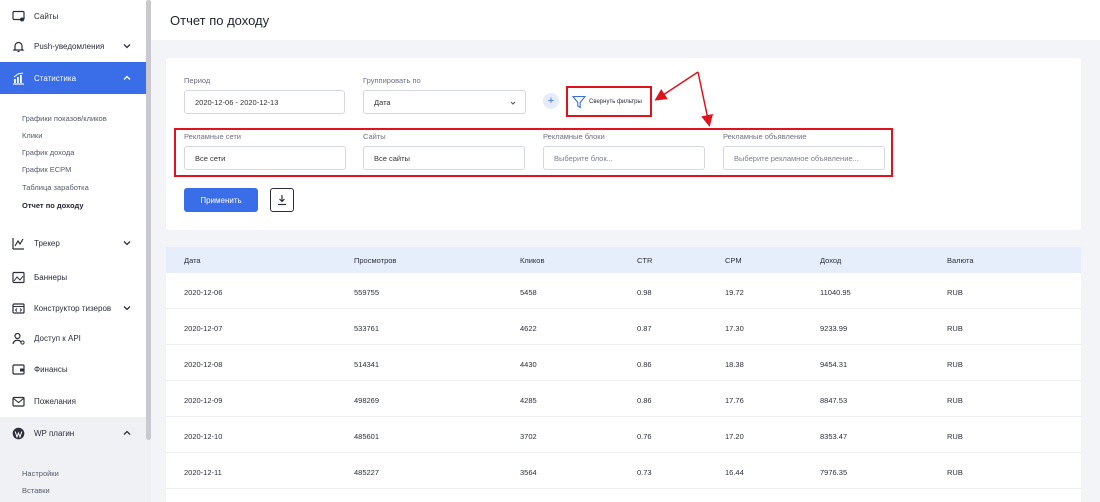 The height and width of the screenshot is (502, 1100). Describe the element at coordinates (644, 328) in the screenshot. I see `table-cell-ctr: 0.87` at that location.